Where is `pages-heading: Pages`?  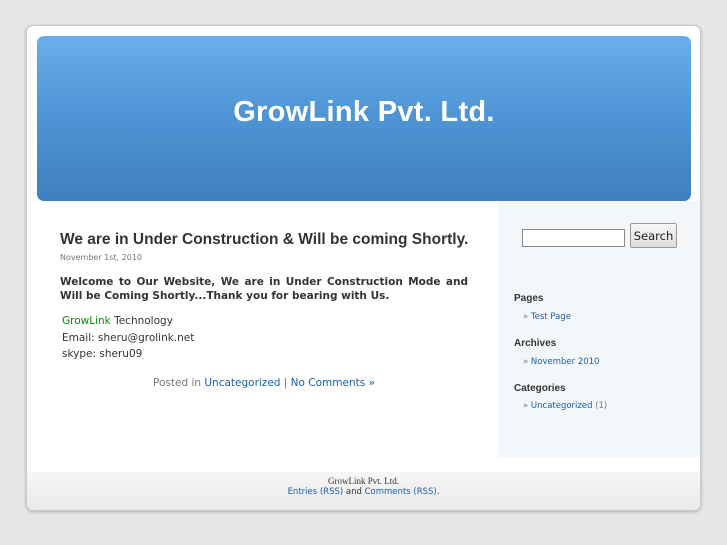
pages-heading: Pages is located at coordinates (529, 298).